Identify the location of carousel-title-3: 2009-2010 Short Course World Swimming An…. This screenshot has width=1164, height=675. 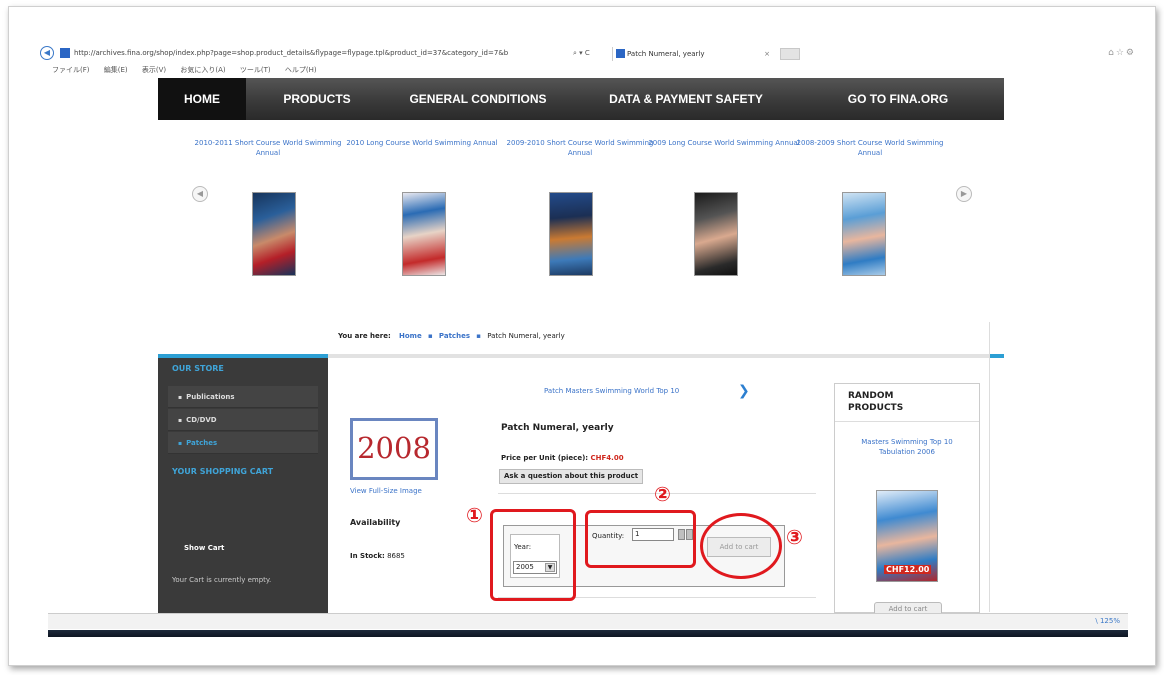
(580, 148).